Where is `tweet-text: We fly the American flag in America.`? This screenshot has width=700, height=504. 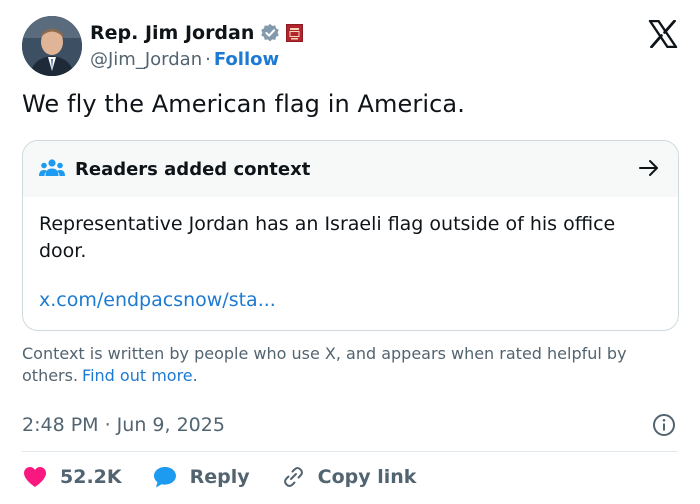 tweet-text: We fly the American flag in America. is located at coordinates (243, 104).